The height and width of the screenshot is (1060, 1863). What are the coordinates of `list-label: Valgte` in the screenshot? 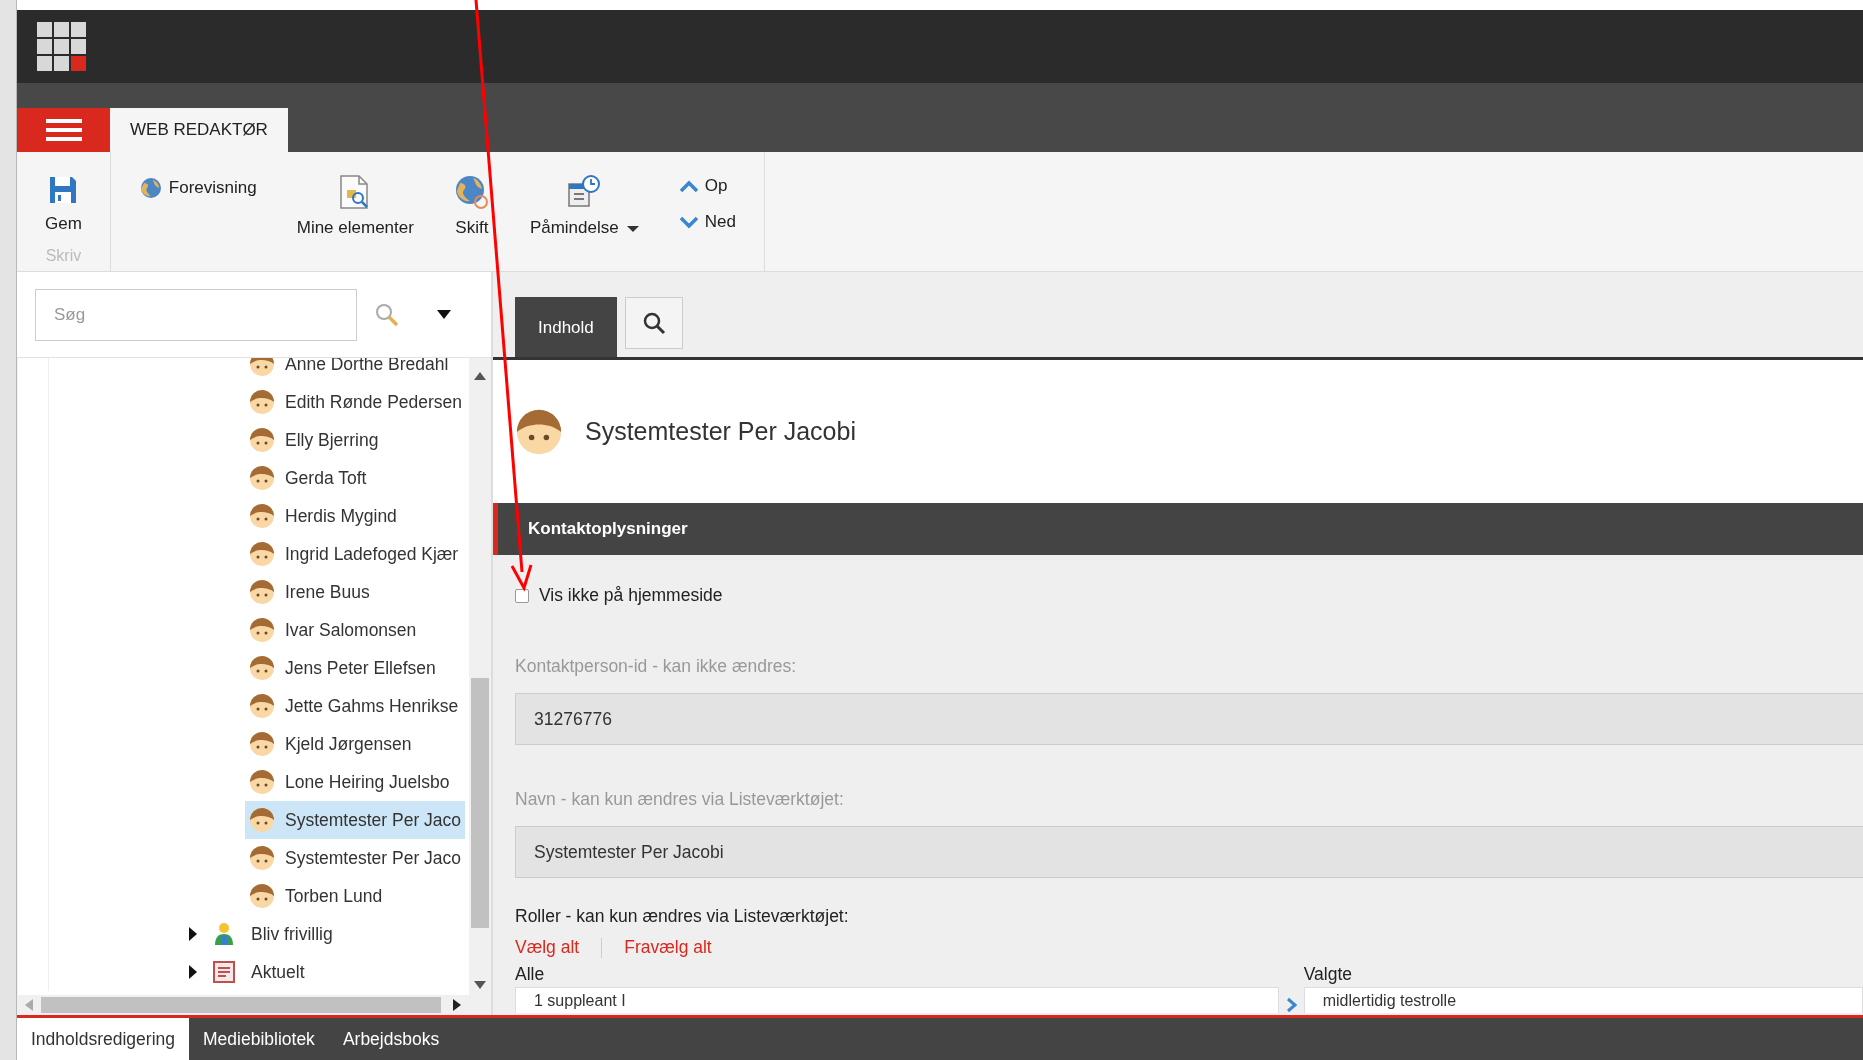 It's located at (1328, 974).